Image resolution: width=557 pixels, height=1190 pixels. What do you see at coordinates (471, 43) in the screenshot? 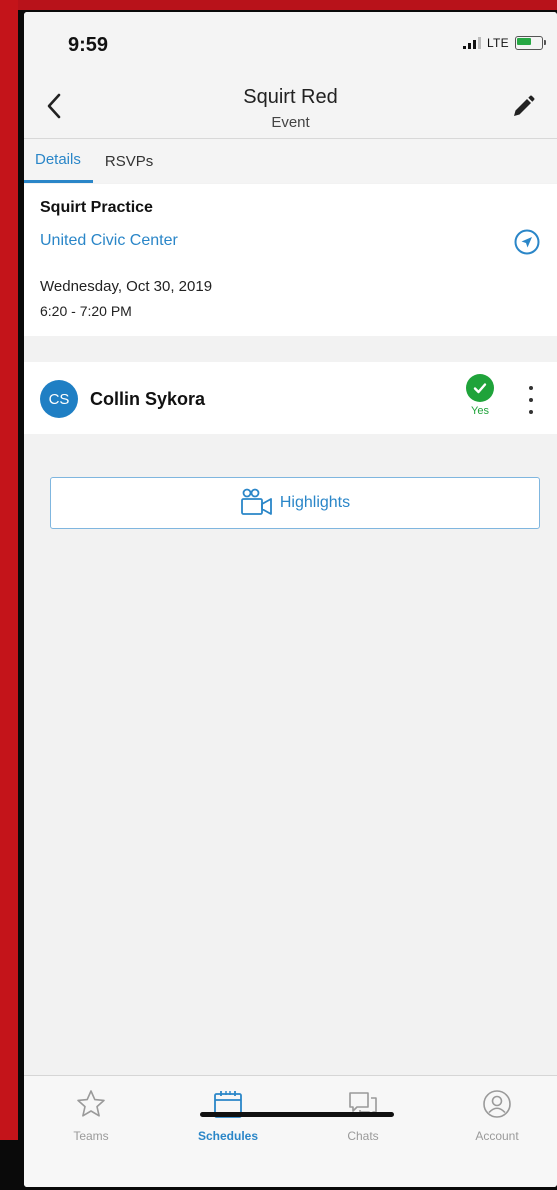
I see `signal-icon` at bounding box center [471, 43].